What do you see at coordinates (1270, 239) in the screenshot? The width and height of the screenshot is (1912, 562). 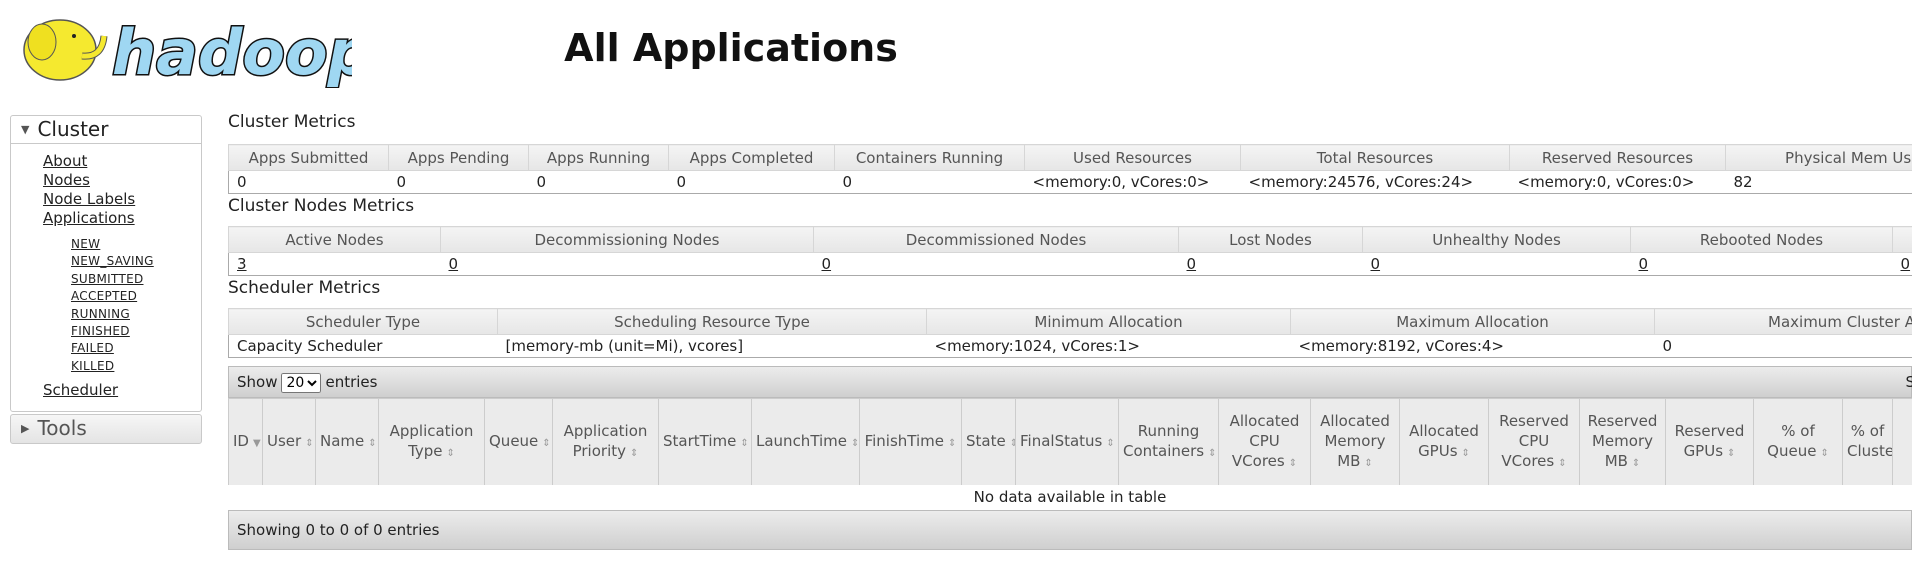 I see `column-header: Lost Nodes` at bounding box center [1270, 239].